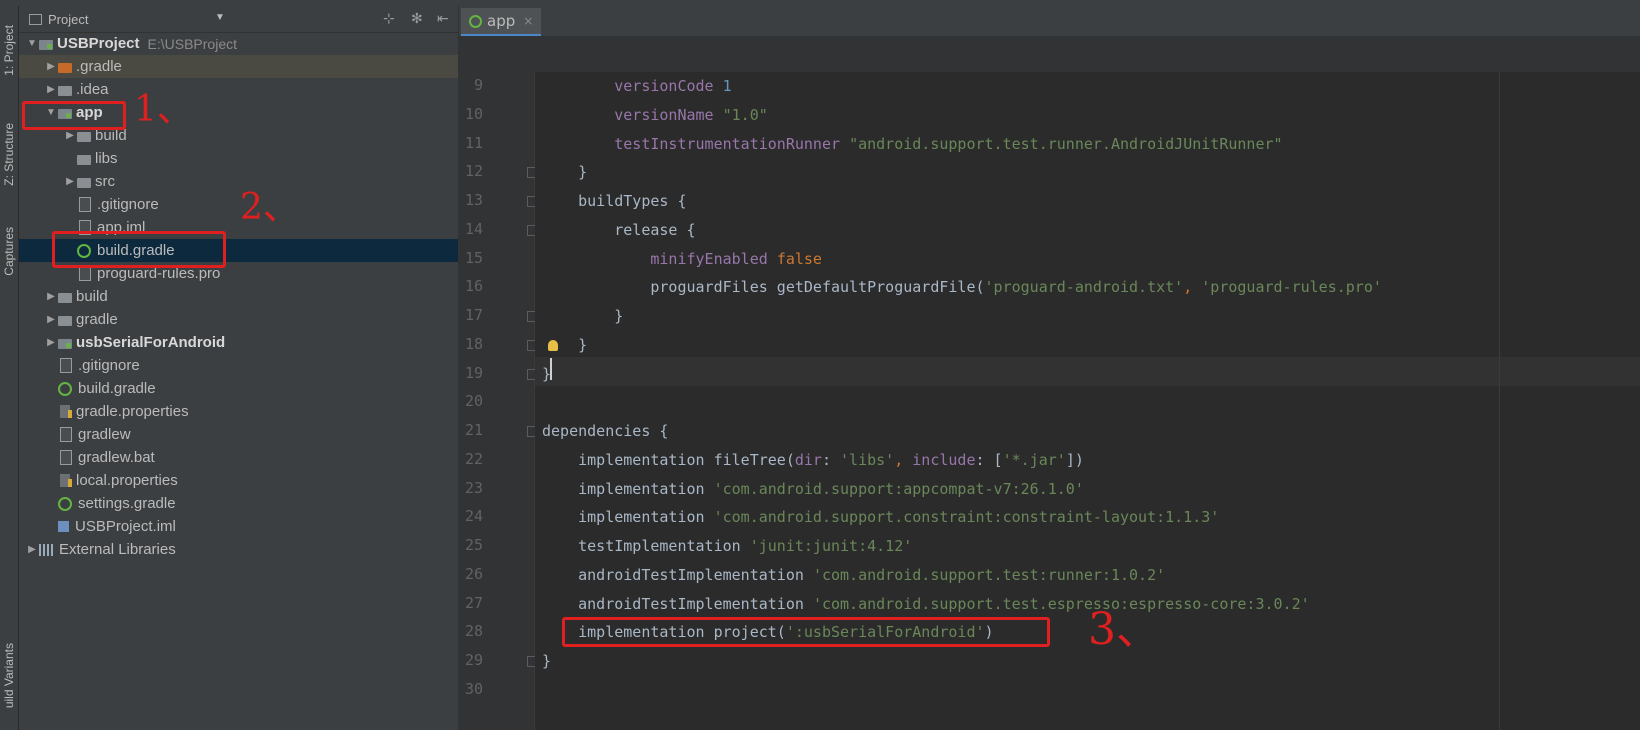 The width and height of the screenshot is (1640, 730). Describe the element at coordinates (32, 43) in the screenshot. I see `expand-down-icon: ▼` at that location.